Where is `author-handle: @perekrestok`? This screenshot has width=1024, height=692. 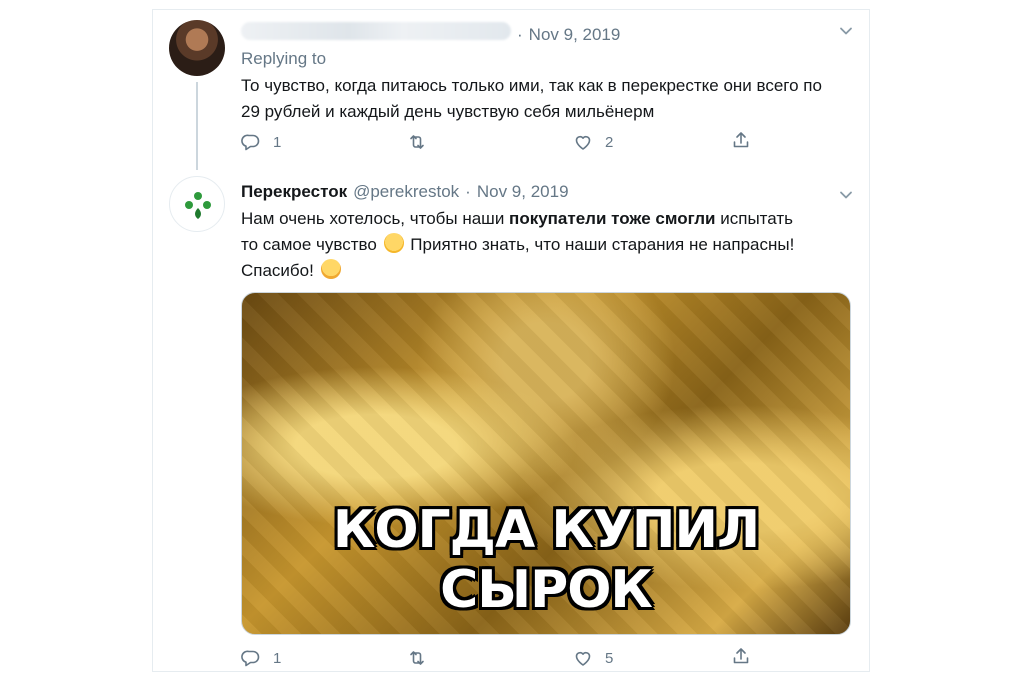
author-handle: @perekrestok is located at coordinates (406, 192).